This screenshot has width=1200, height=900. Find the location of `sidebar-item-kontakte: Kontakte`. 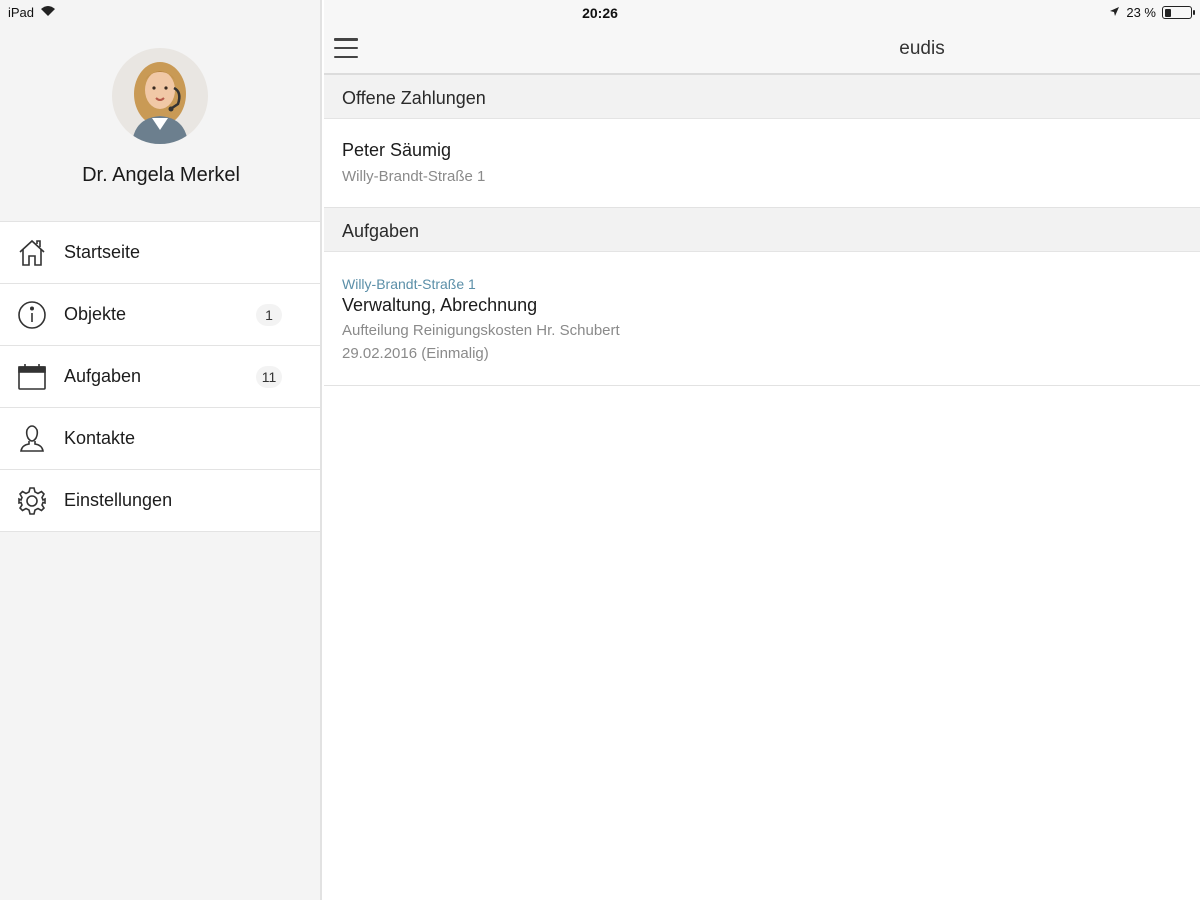

sidebar-item-kontakte: Kontakte is located at coordinates (160, 439).